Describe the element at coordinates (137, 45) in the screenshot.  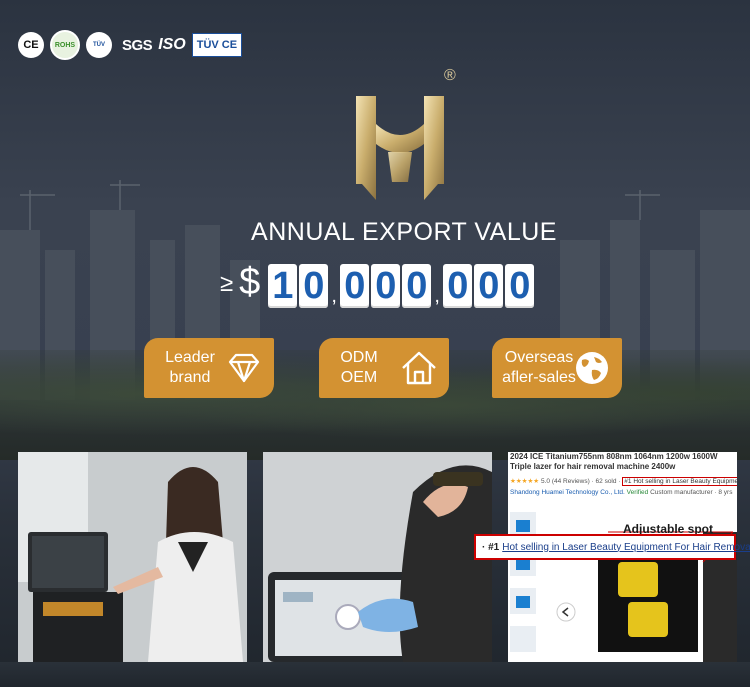
I see `sgs-logo: SGS` at that location.